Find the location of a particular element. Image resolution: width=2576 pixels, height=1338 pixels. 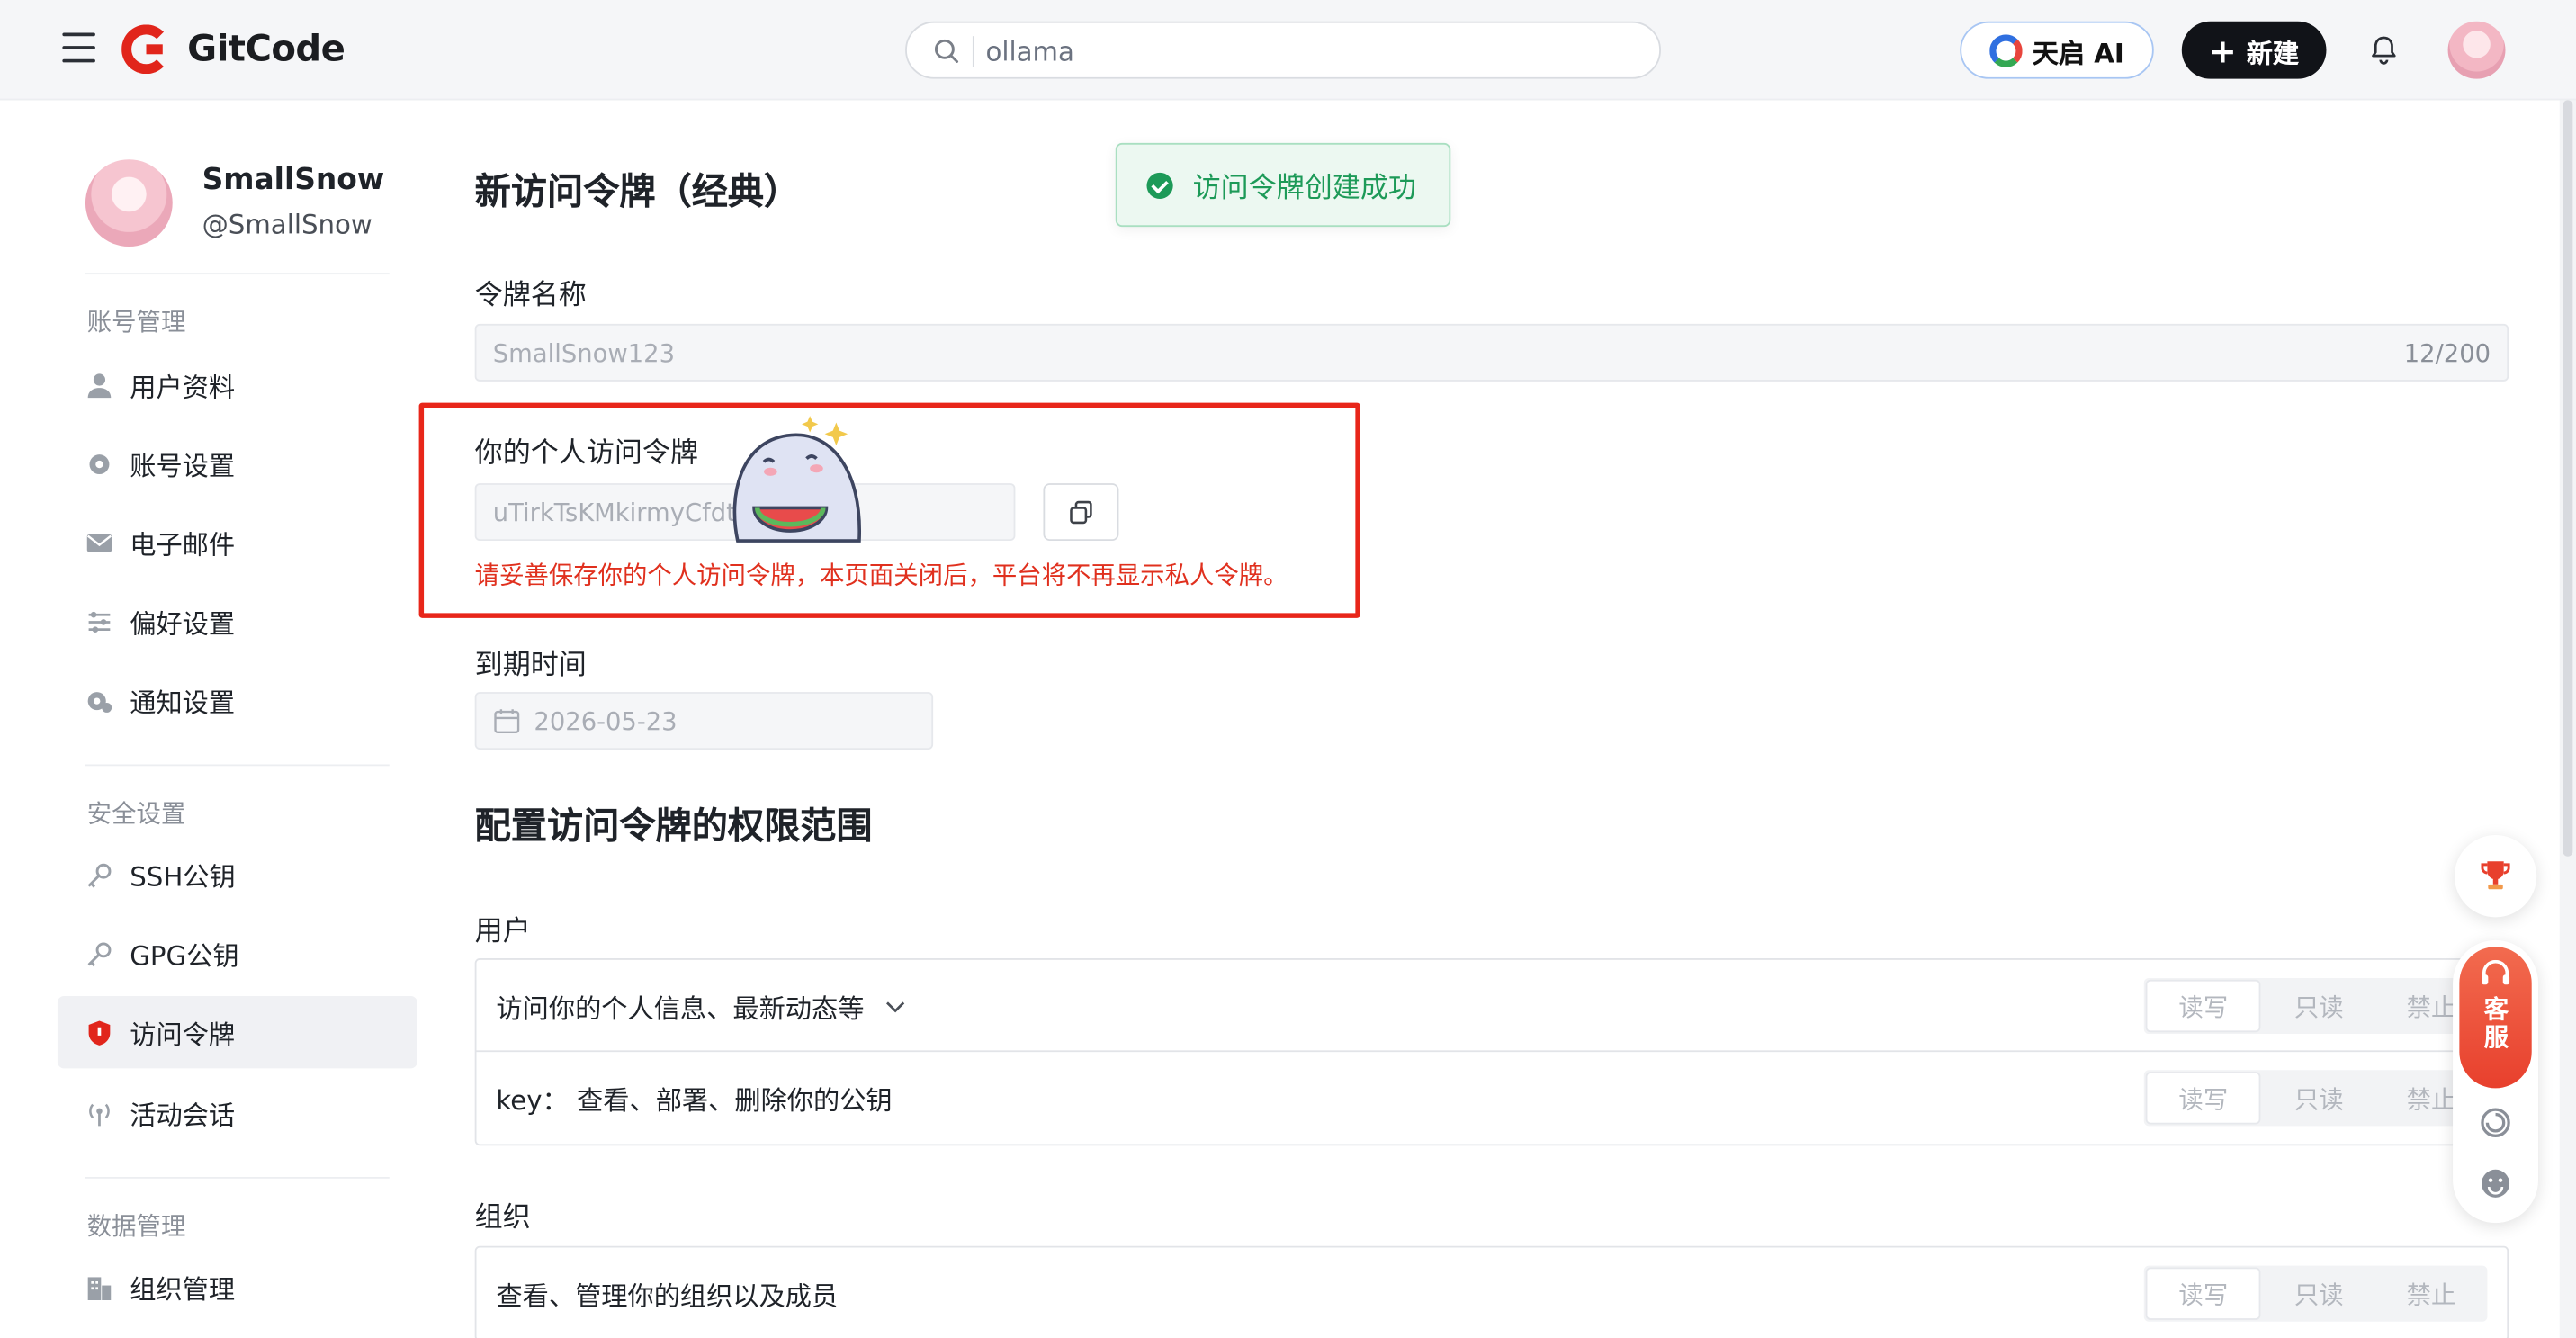

scope-row: 查看、管理你的组织以及成员 读写 只读 禁止 is located at coordinates (1493, 1293).